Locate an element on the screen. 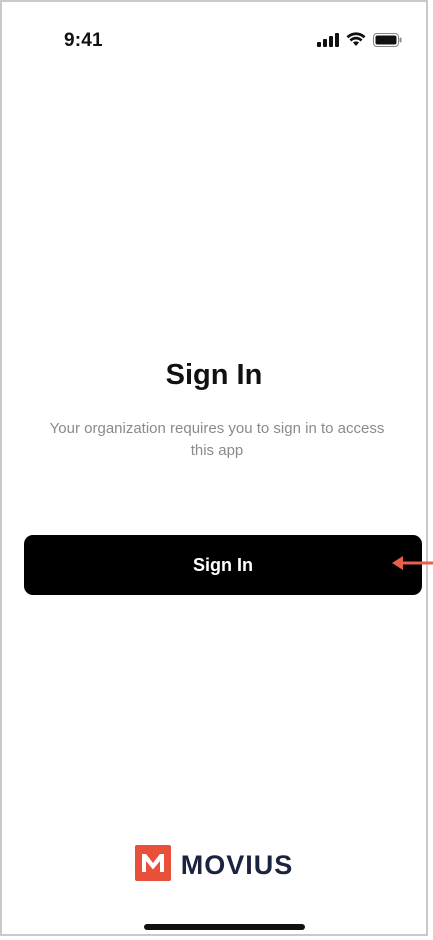 This screenshot has width=433, height=940. sign-in-button-label: Sign In is located at coordinates (223, 564).